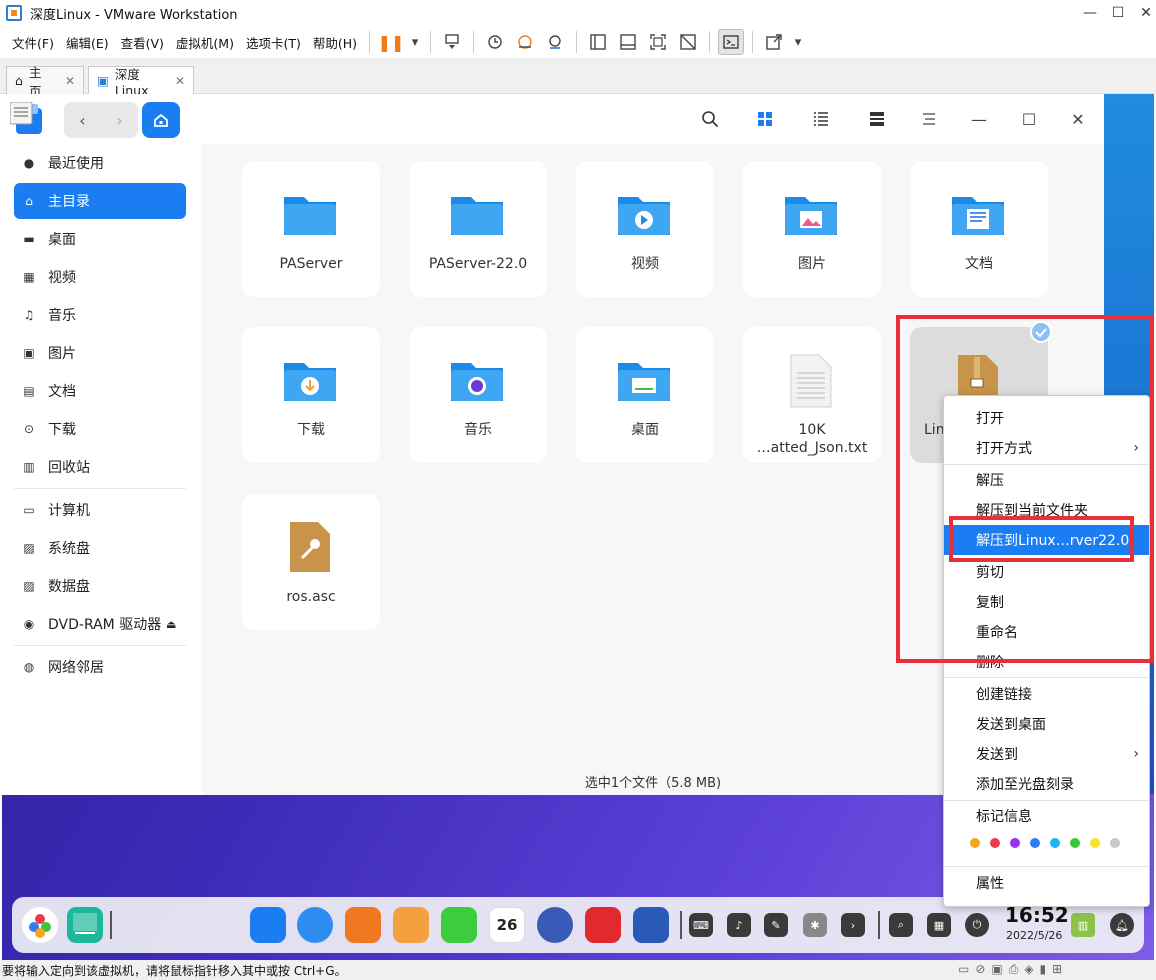 The height and width of the screenshot is (980, 1156). Describe the element at coordinates (87, 42) in the screenshot. I see `menu-edit: 编辑(E)` at that location.